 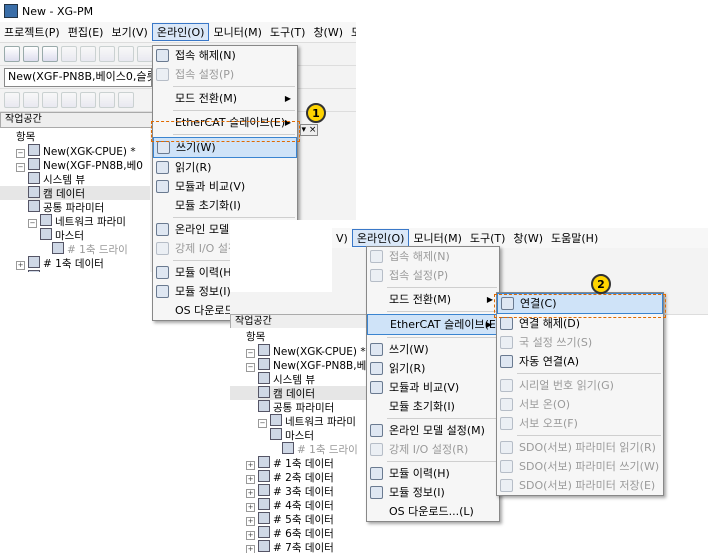 I want to click on menu-item: 온라인 모델 설정(M), so click(x=433, y=430).